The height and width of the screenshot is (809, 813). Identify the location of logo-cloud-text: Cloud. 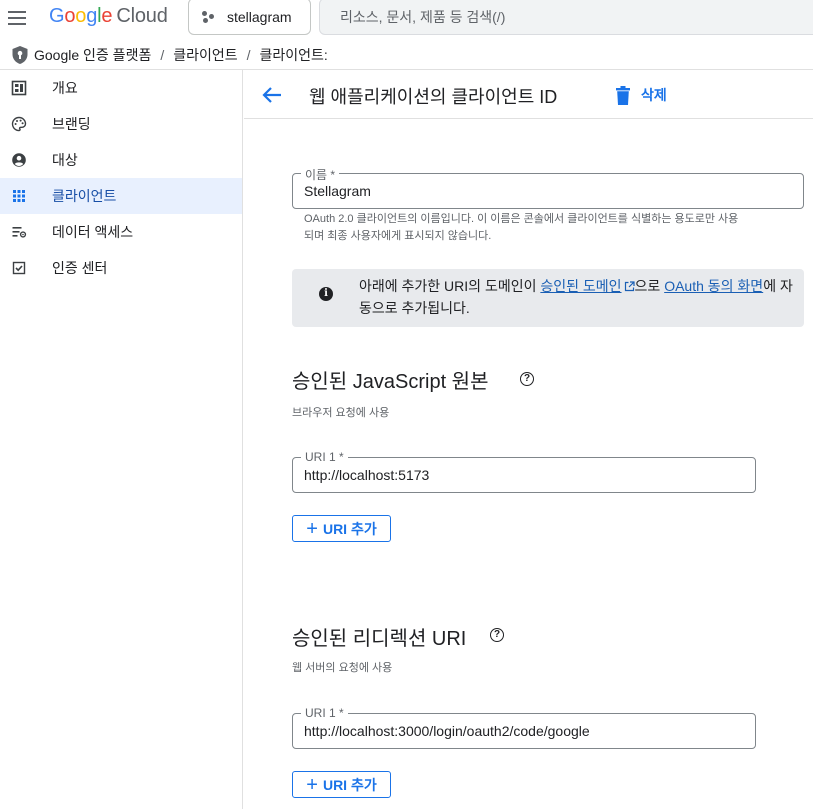
(142, 16).